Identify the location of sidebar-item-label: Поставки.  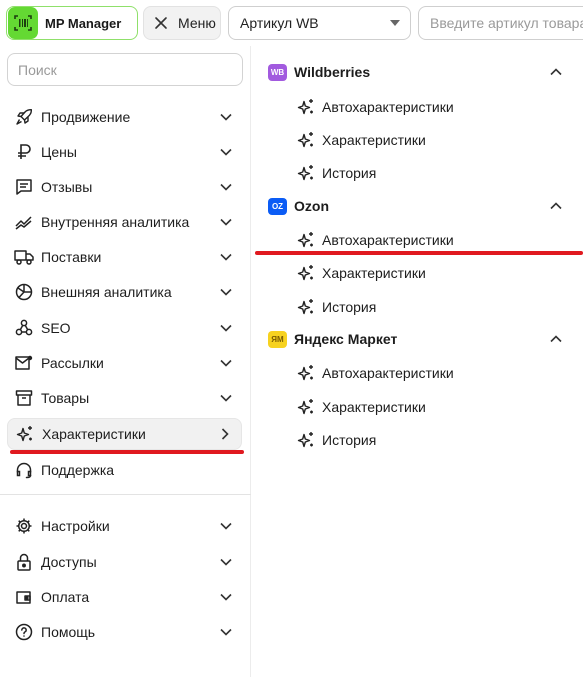
(71, 257).